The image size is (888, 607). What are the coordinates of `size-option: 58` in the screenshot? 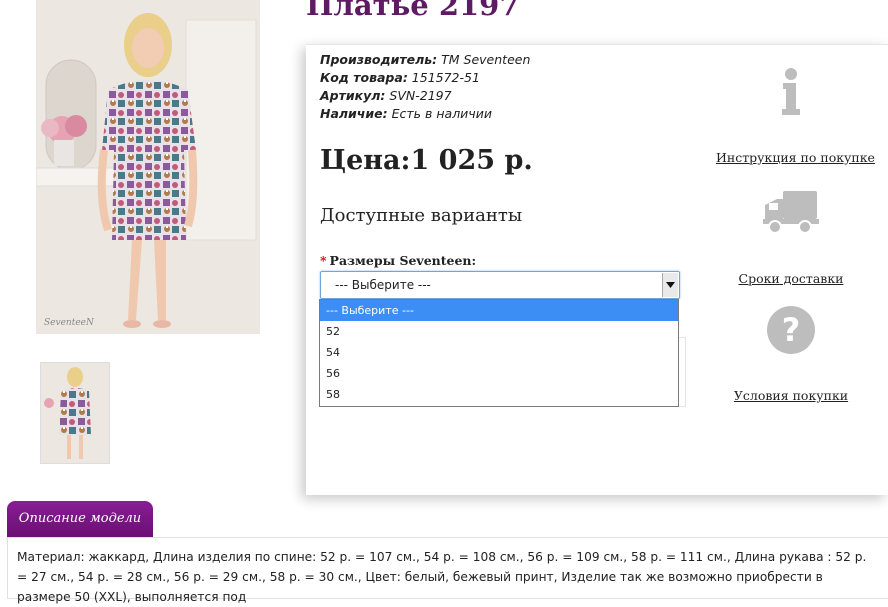 It's located at (499, 394).